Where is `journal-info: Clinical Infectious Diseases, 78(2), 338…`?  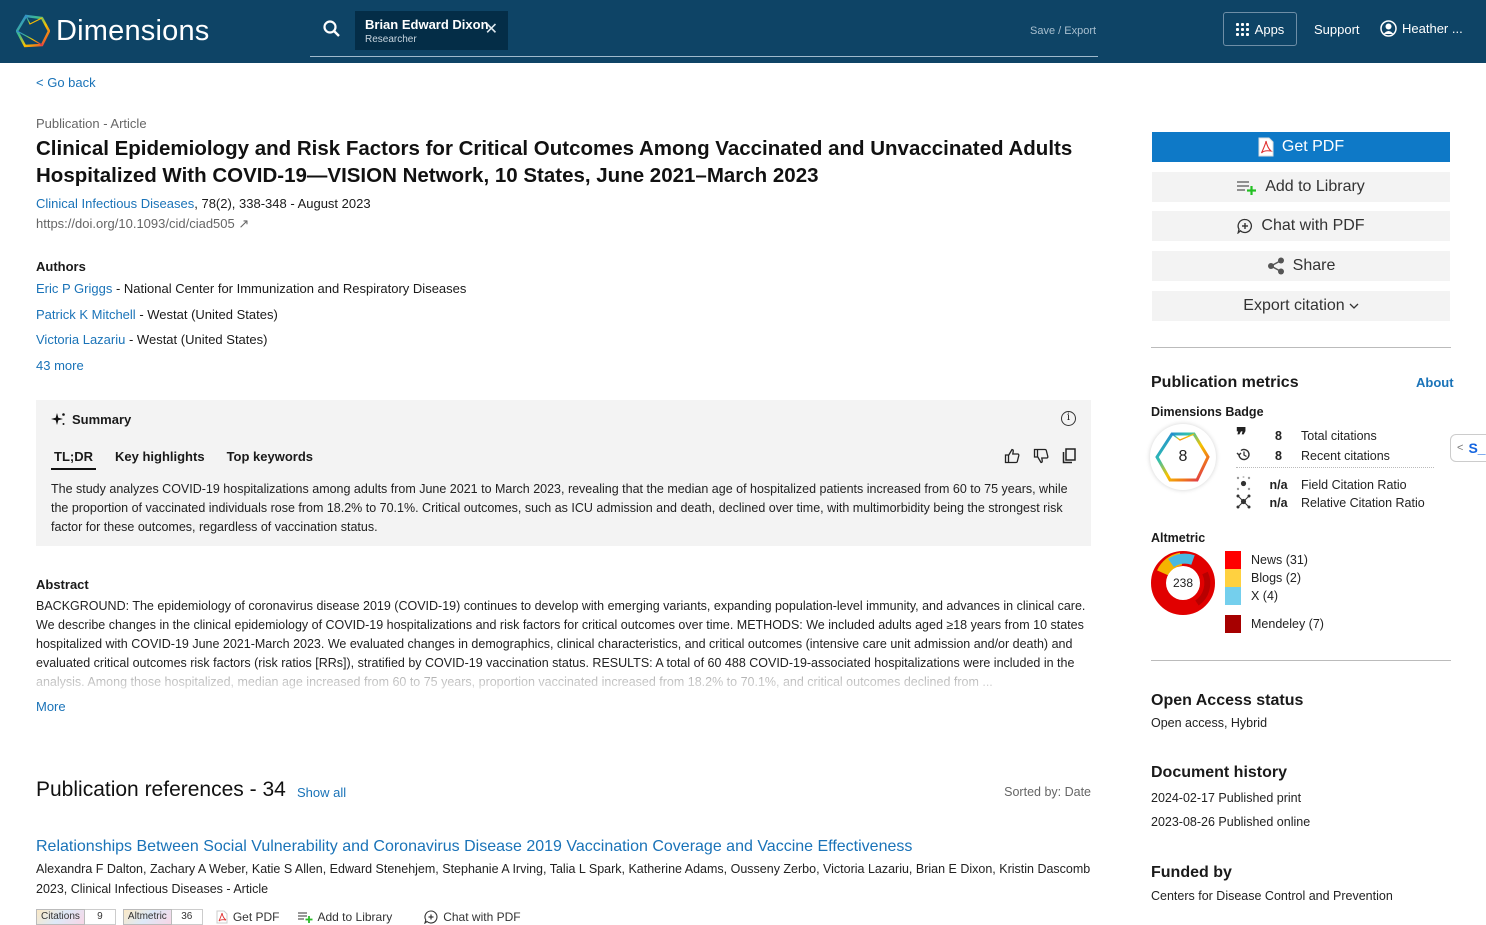
journal-info: Clinical Infectious Diseases, 78(2), 338… is located at coordinates (203, 203).